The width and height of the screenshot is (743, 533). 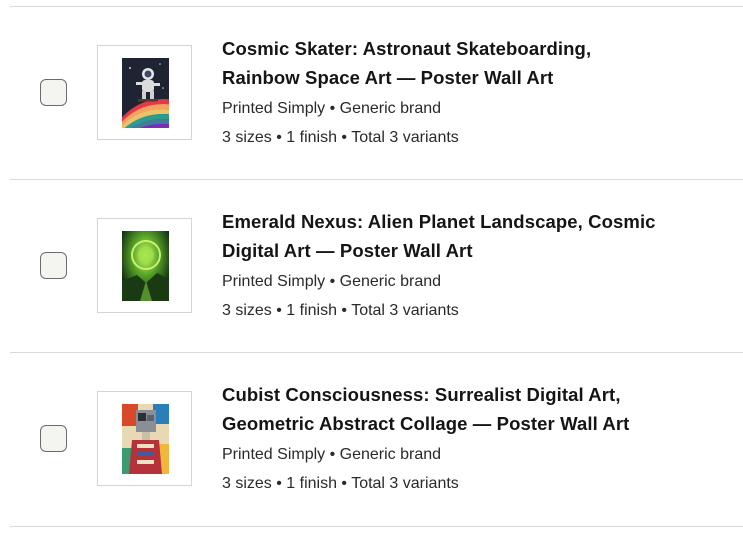 I want to click on cubist-collage-poster-icon, so click(x=145, y=439).